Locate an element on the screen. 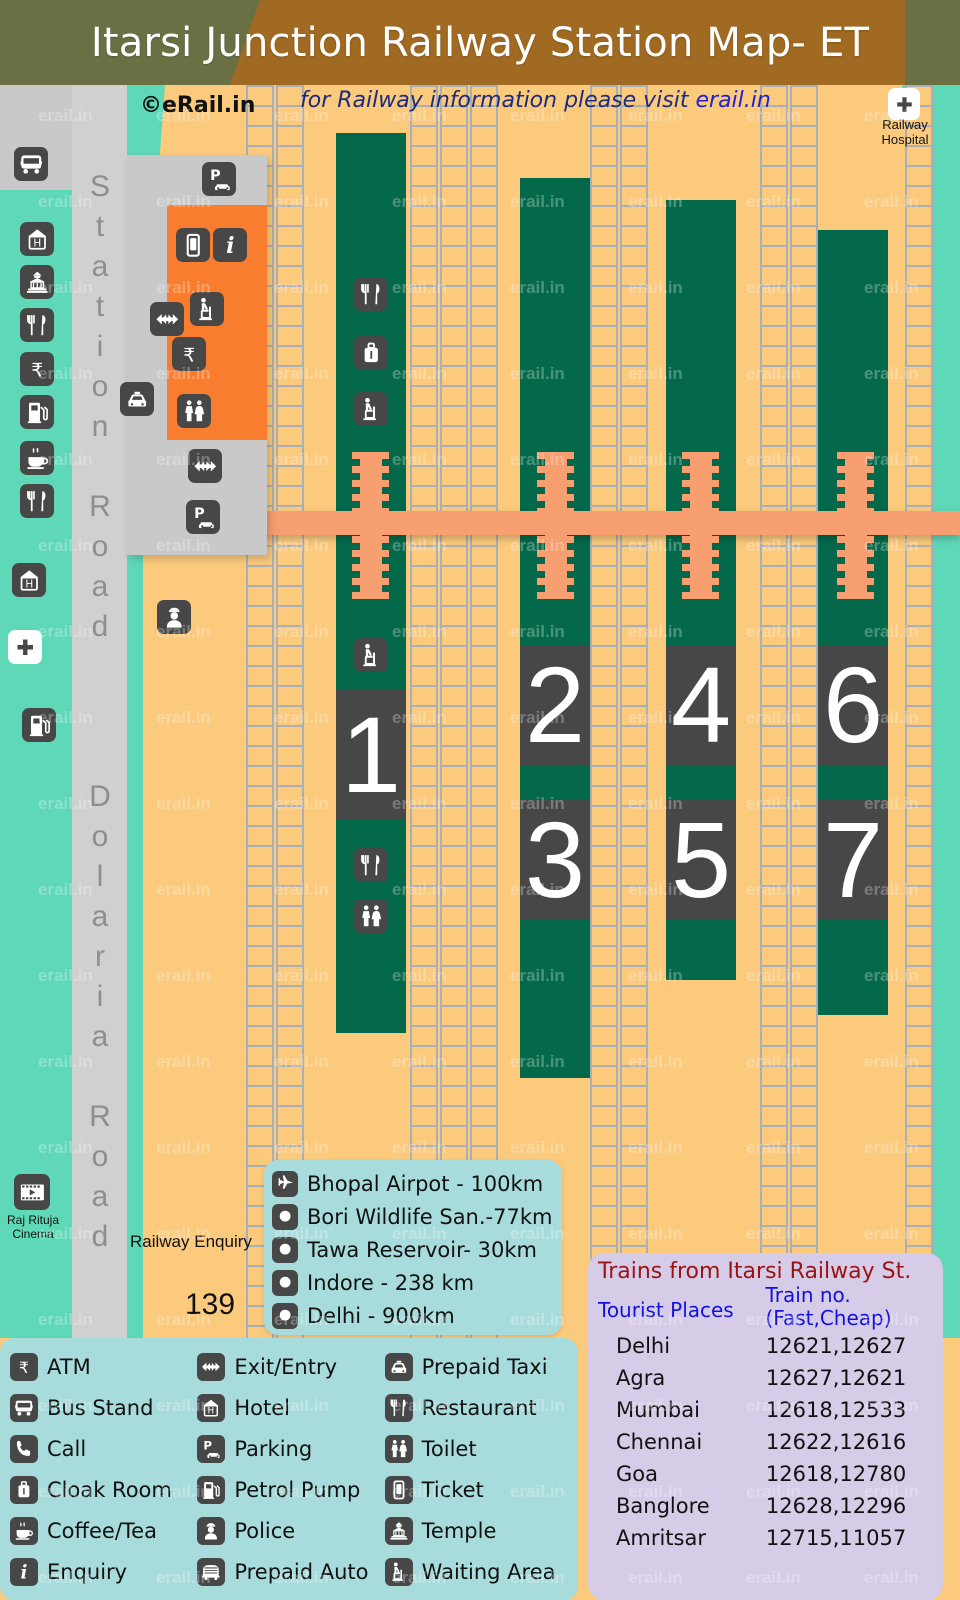 This screenshot has width=960, height=1600. auto-icon is located at coordinates (211, 1571).